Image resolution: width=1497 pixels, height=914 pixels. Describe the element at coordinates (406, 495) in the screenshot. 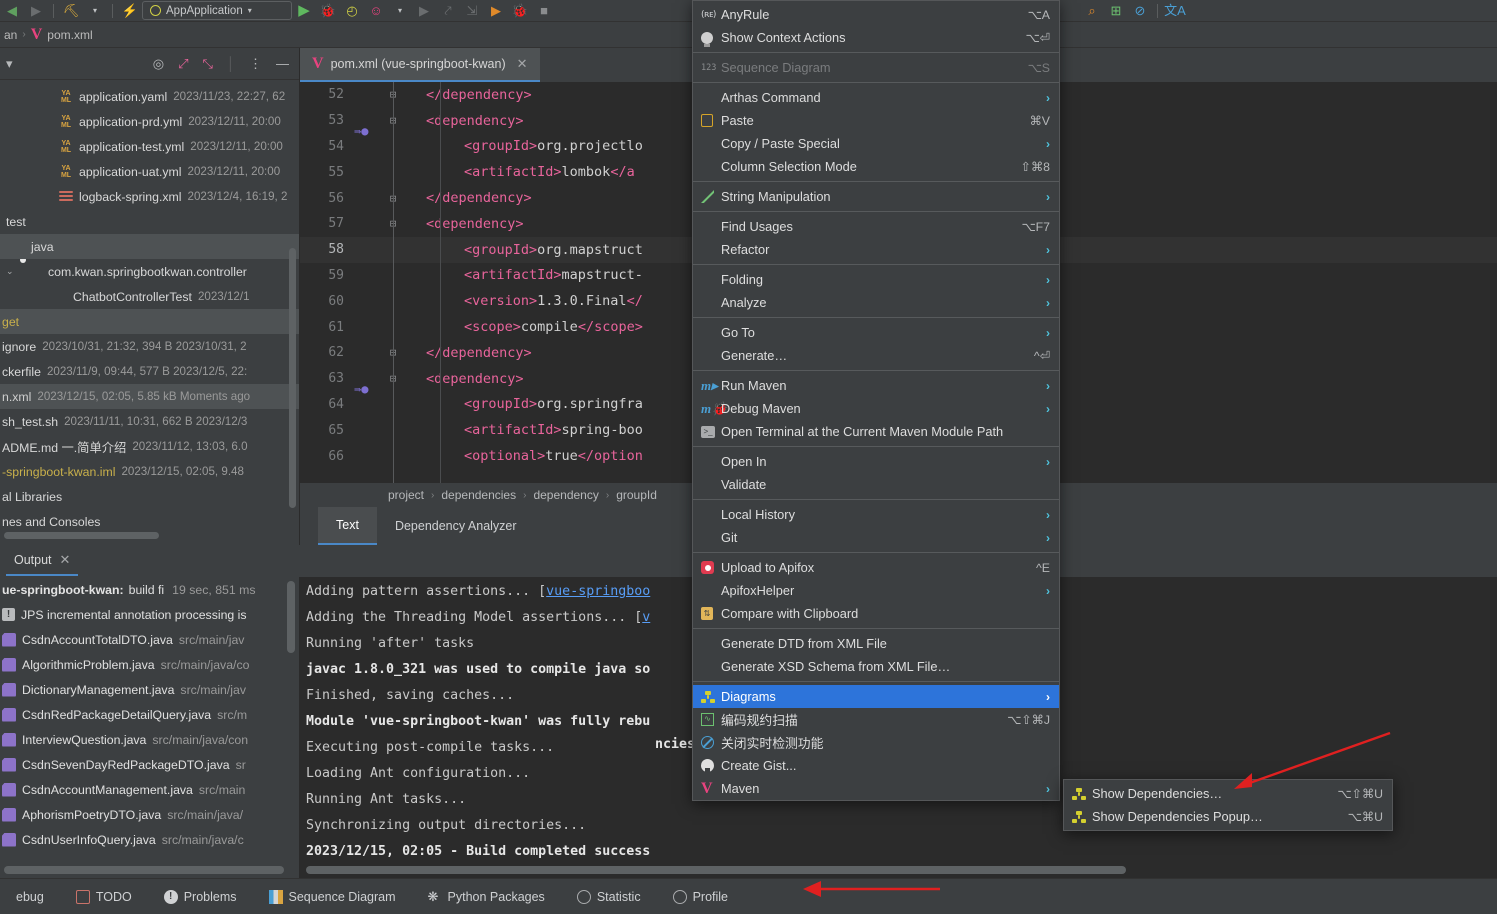

I see `breadcrumb-item-project: project` at that location.